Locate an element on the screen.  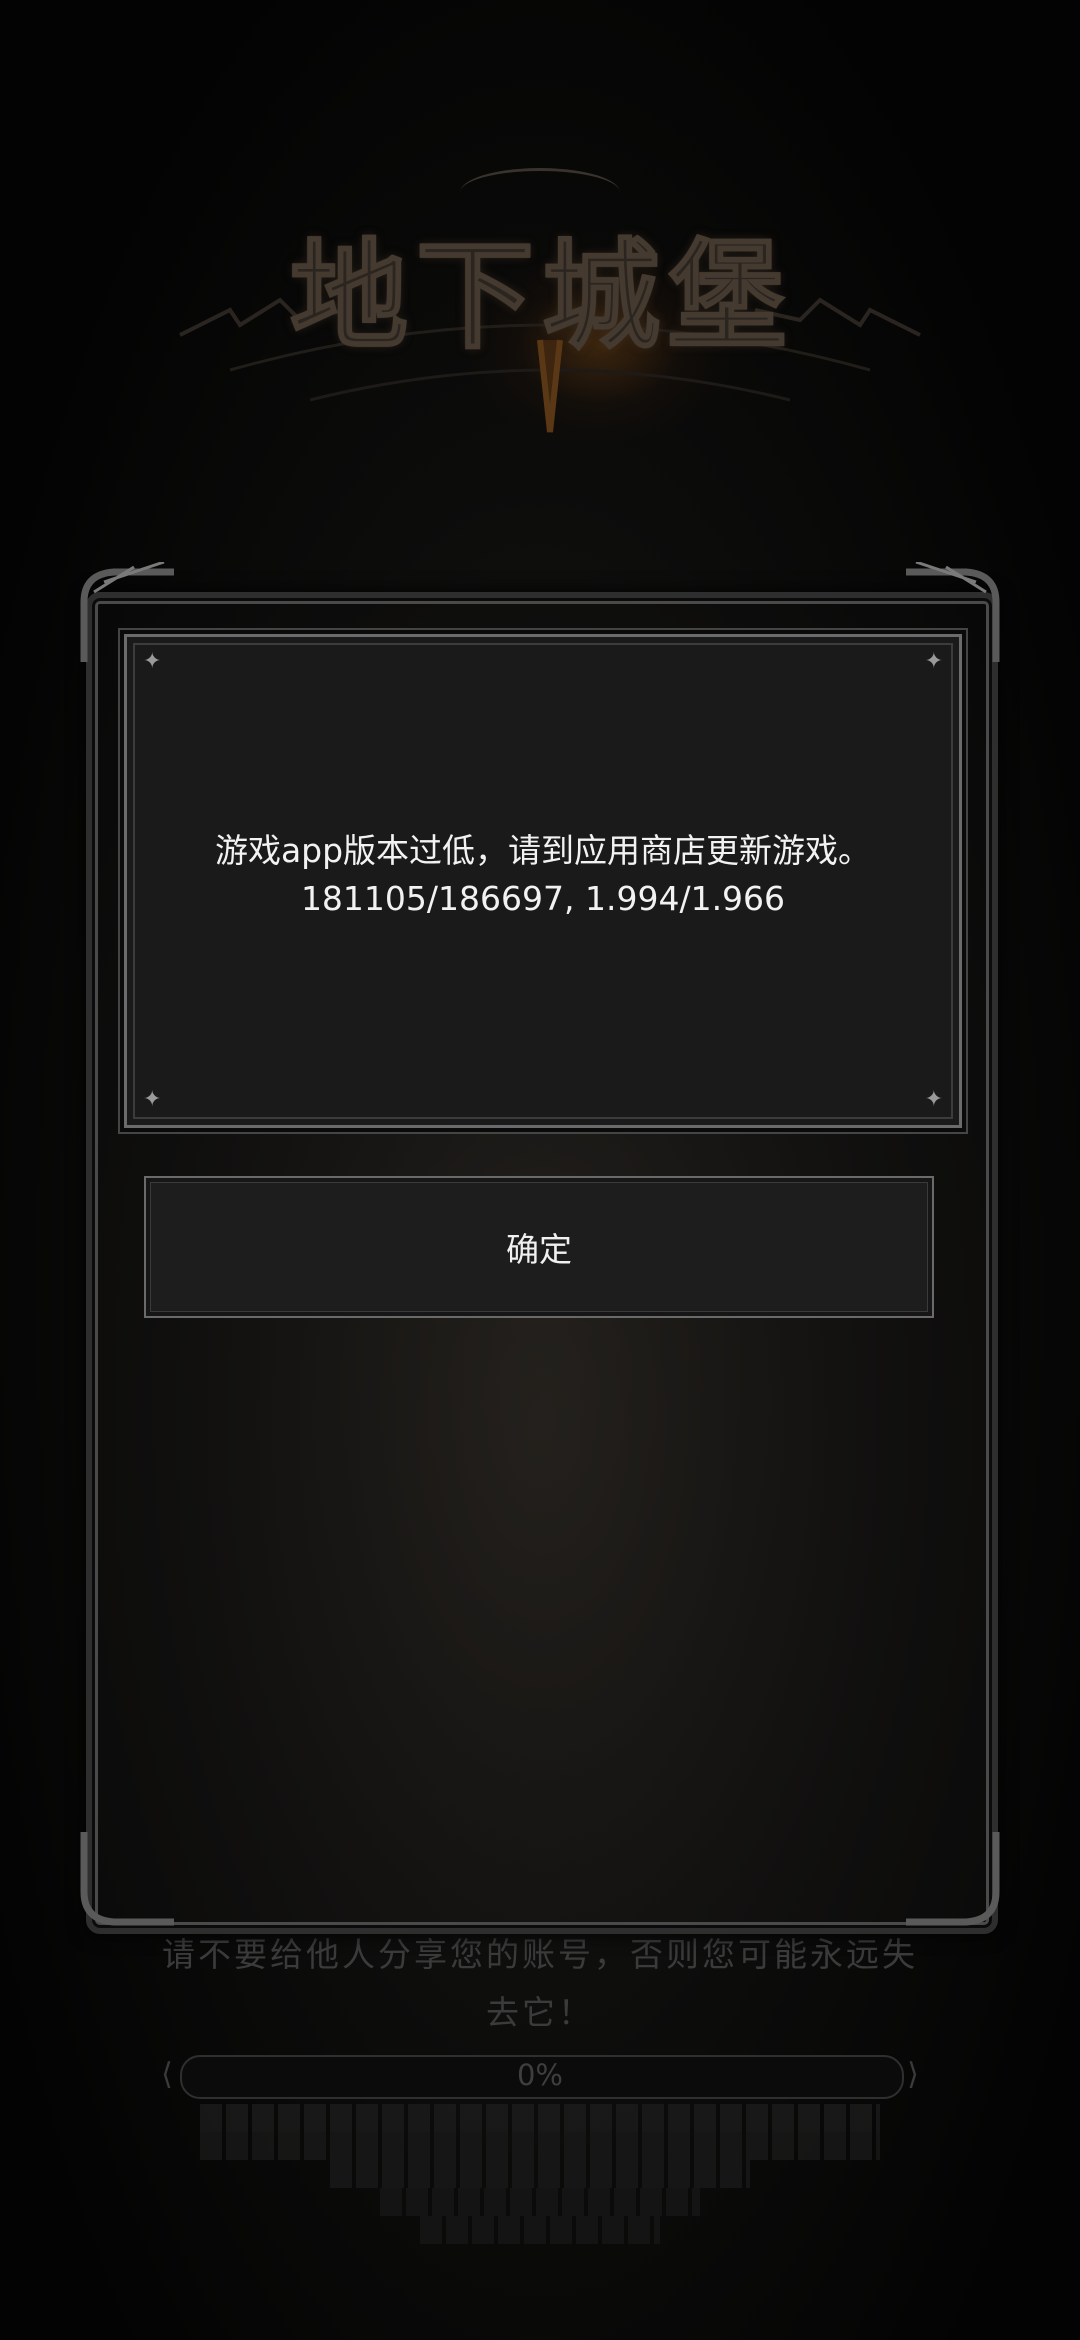
account-warning-text: 请不要给他人分享您的账号，否则您可能永远失 去它！ is located at coordinates (540, 1984).